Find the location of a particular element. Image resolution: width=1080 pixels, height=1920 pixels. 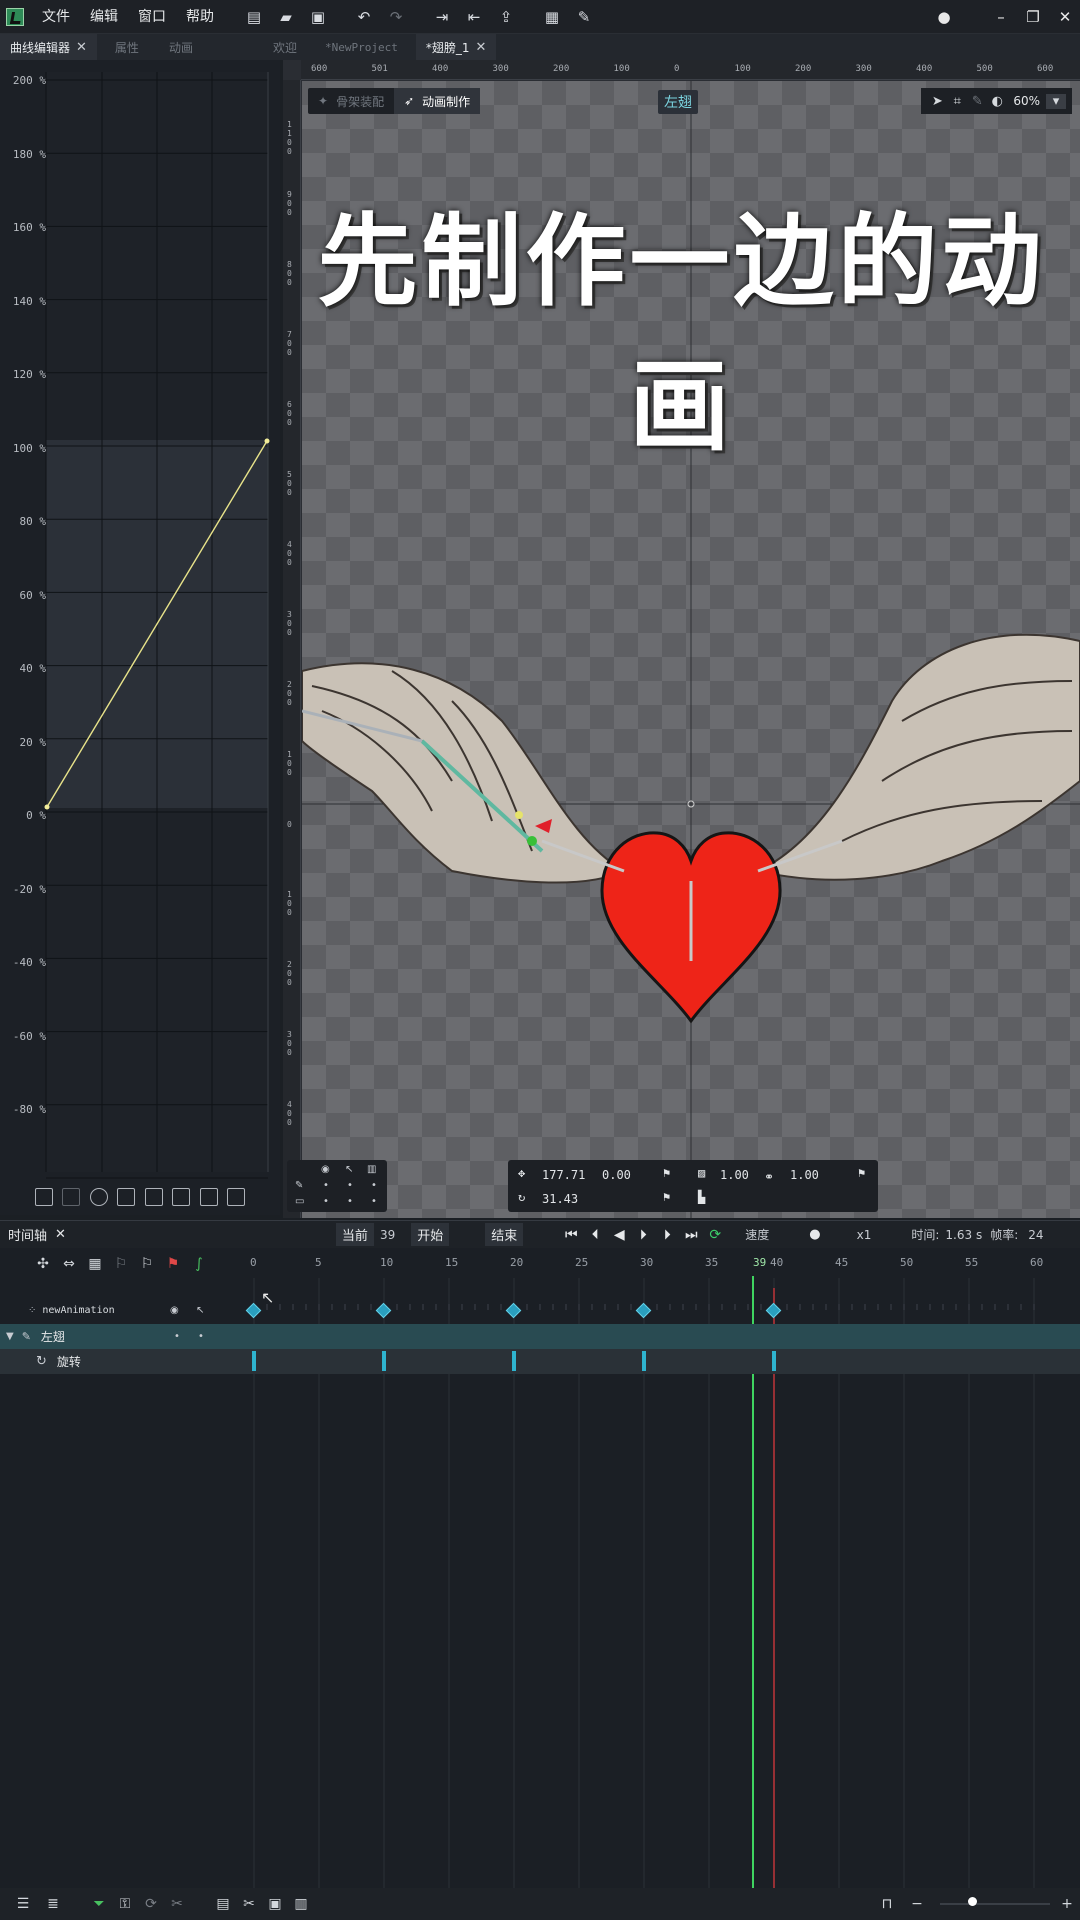

tree-icon: ≣ is located at coordinates (53, 1904).